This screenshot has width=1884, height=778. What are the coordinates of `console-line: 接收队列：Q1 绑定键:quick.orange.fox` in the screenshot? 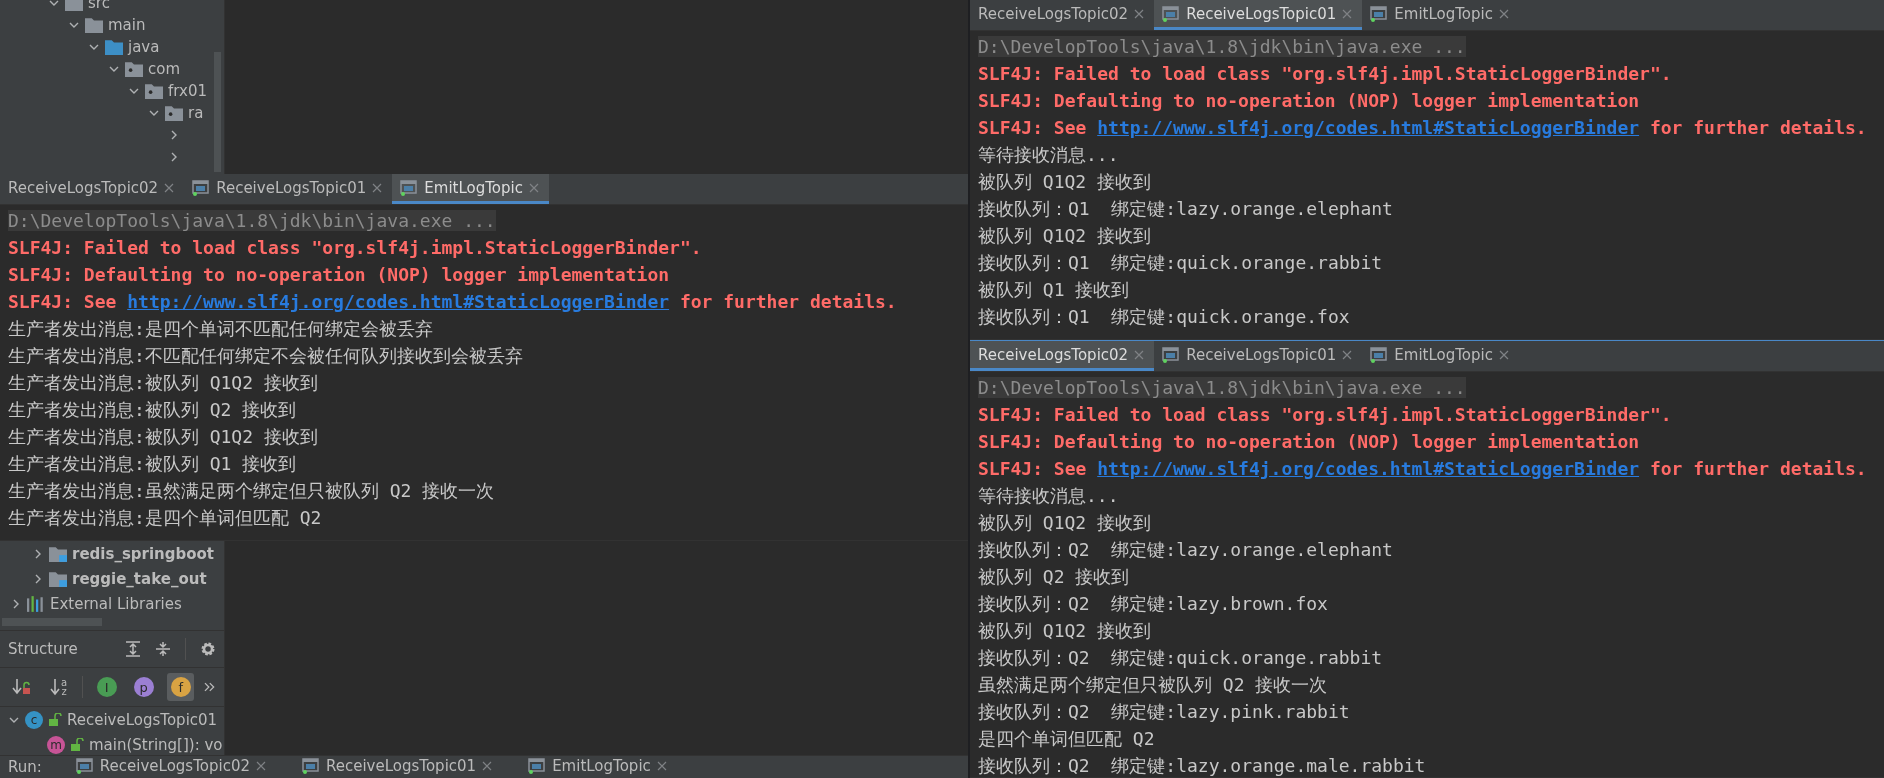 It's located at (1164, 317).